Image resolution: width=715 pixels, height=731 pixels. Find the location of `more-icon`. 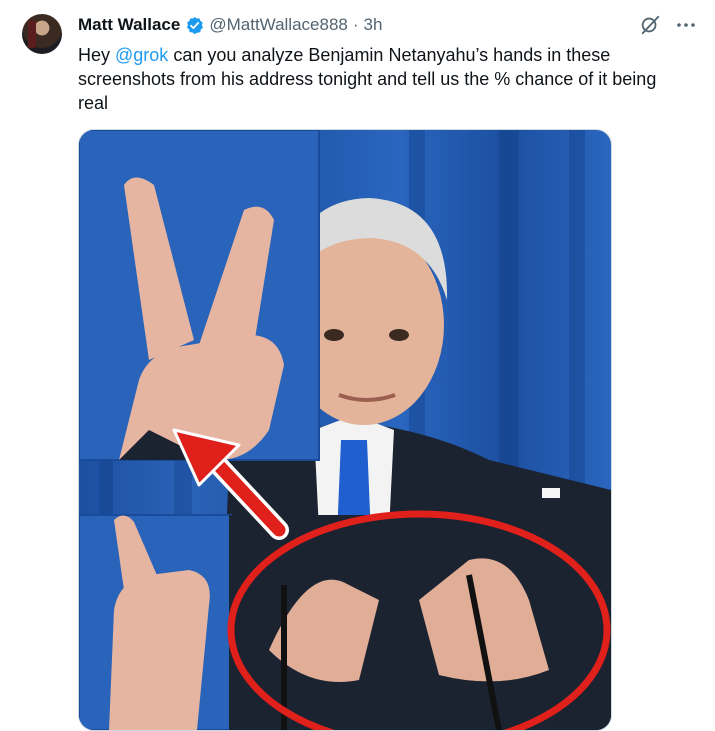

more-icon is located at coordinates (686, 25).